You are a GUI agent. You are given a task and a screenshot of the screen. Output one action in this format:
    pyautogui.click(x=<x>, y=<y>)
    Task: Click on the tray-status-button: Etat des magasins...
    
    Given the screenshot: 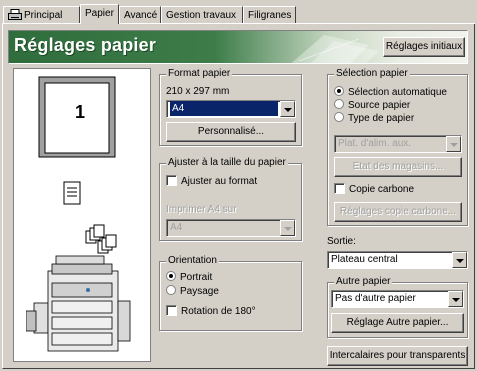 What is the action you would take?
    pyautogui.click(x=398, y=167)
    